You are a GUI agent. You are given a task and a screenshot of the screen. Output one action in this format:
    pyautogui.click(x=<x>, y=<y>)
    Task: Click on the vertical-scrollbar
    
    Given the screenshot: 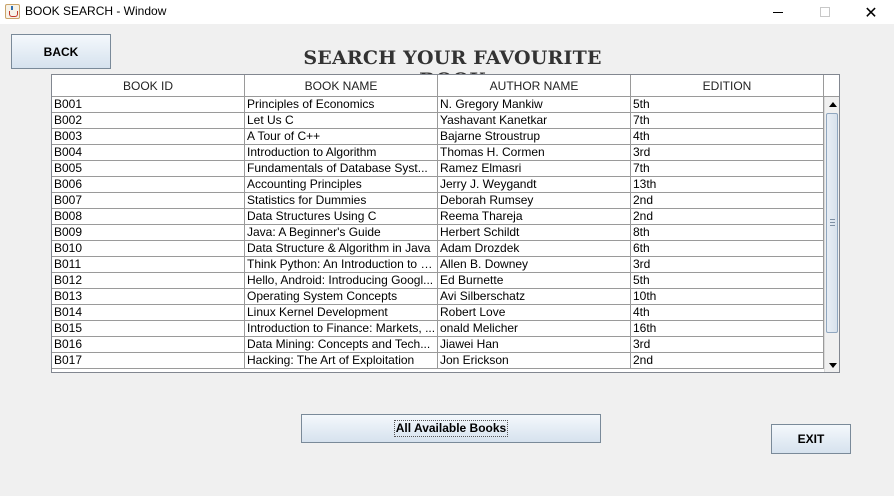 What is the action you would take?
    pyautogui.click(x=831, y=234)
    